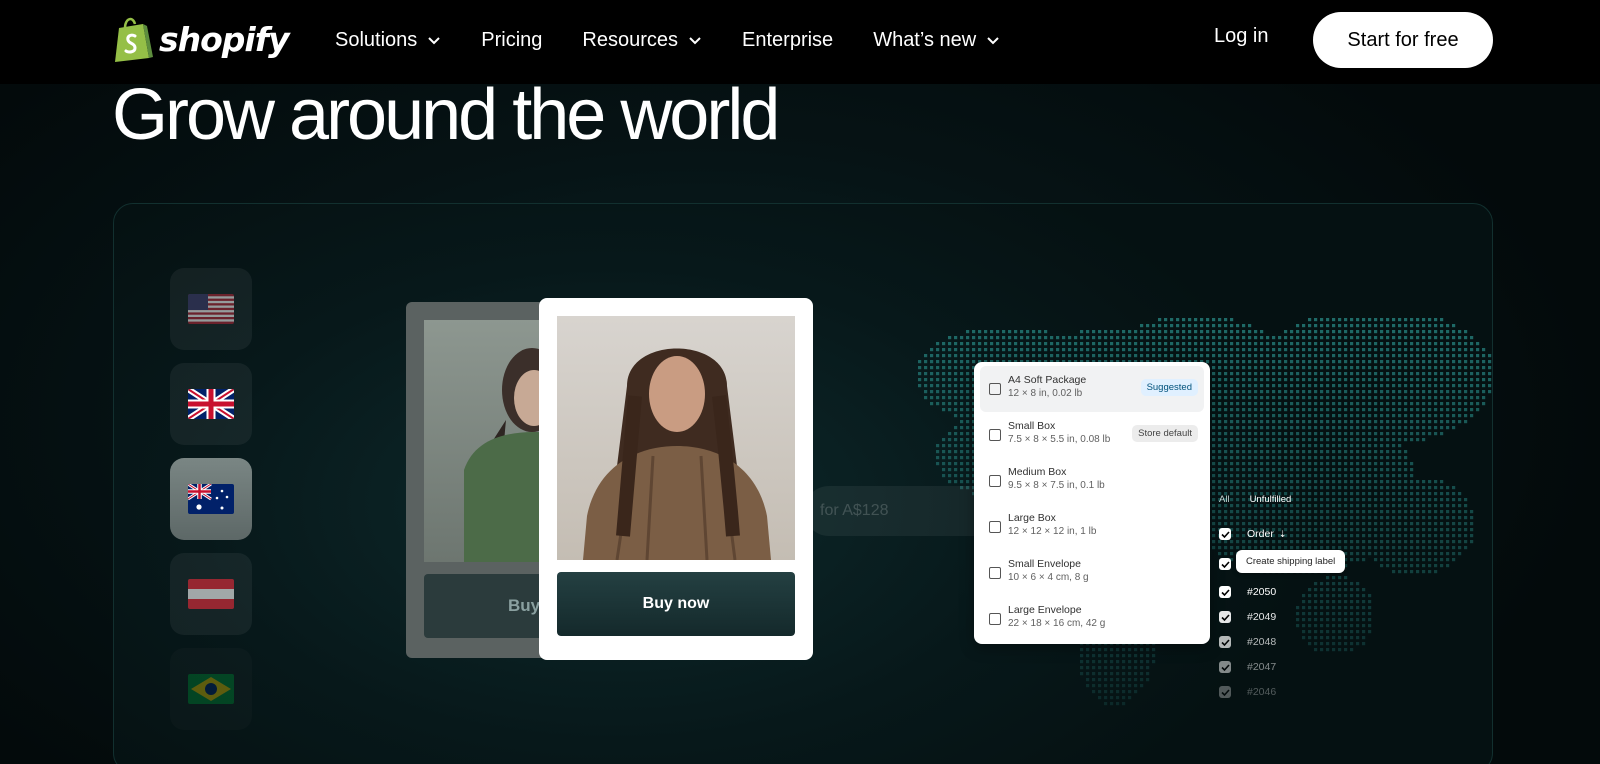  I want to click on package-option: Medium Box 9.5 × 8 × 7.5 in, 0.1 lb, so click(1092, 481).